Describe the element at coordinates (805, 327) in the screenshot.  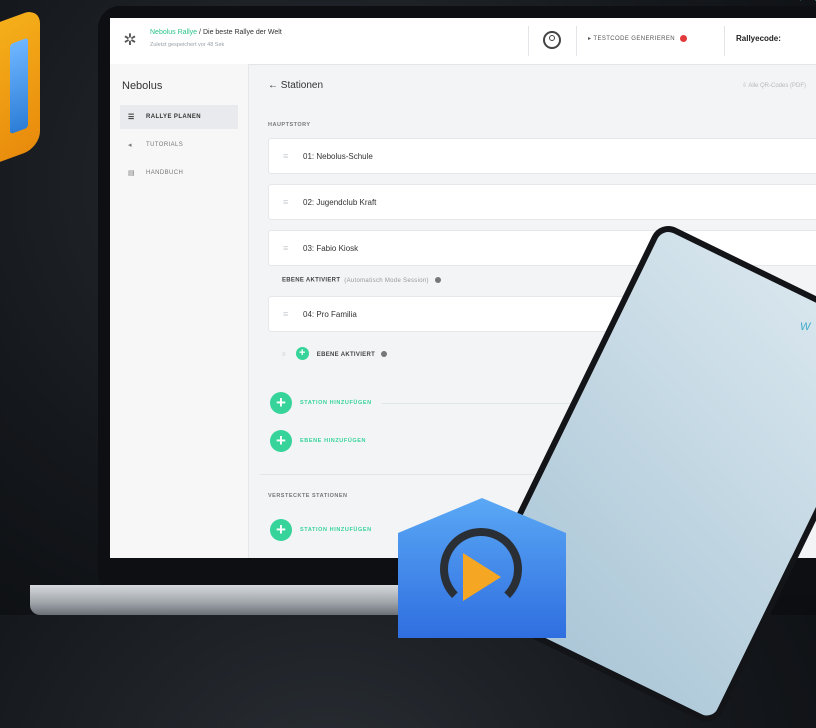
I see `tablet-label: W` at that location.